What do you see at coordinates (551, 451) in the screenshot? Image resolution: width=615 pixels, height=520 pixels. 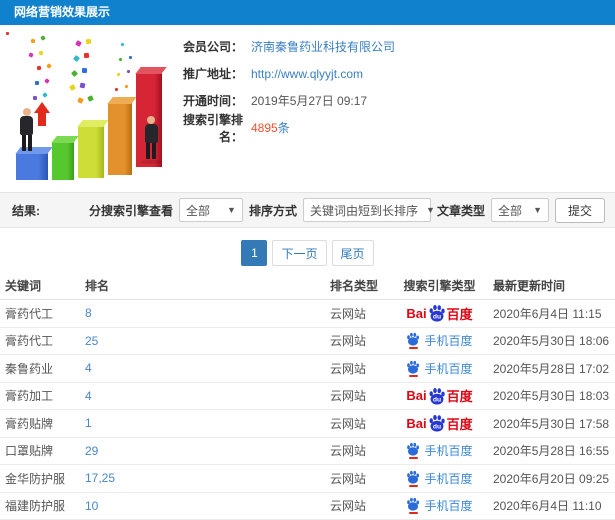 I see `updated-time-cell: 2020年5月28日 16:55` at bounding box center [551, 451].